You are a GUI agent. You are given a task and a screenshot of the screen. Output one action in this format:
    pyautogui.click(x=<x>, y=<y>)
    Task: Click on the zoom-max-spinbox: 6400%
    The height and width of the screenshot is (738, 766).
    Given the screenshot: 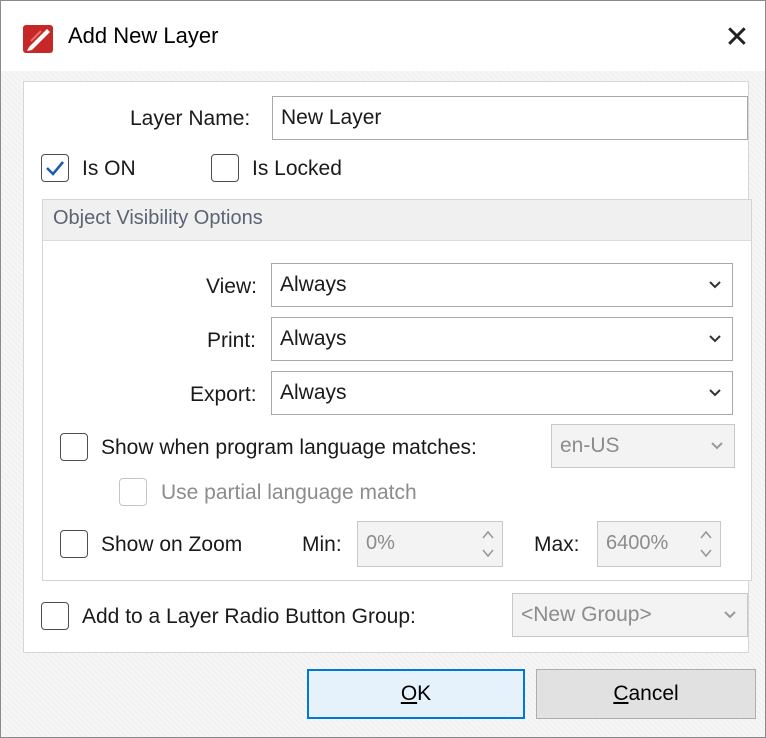 What is the action you would take?
    pyautogui.click(x=659, y=544)
    